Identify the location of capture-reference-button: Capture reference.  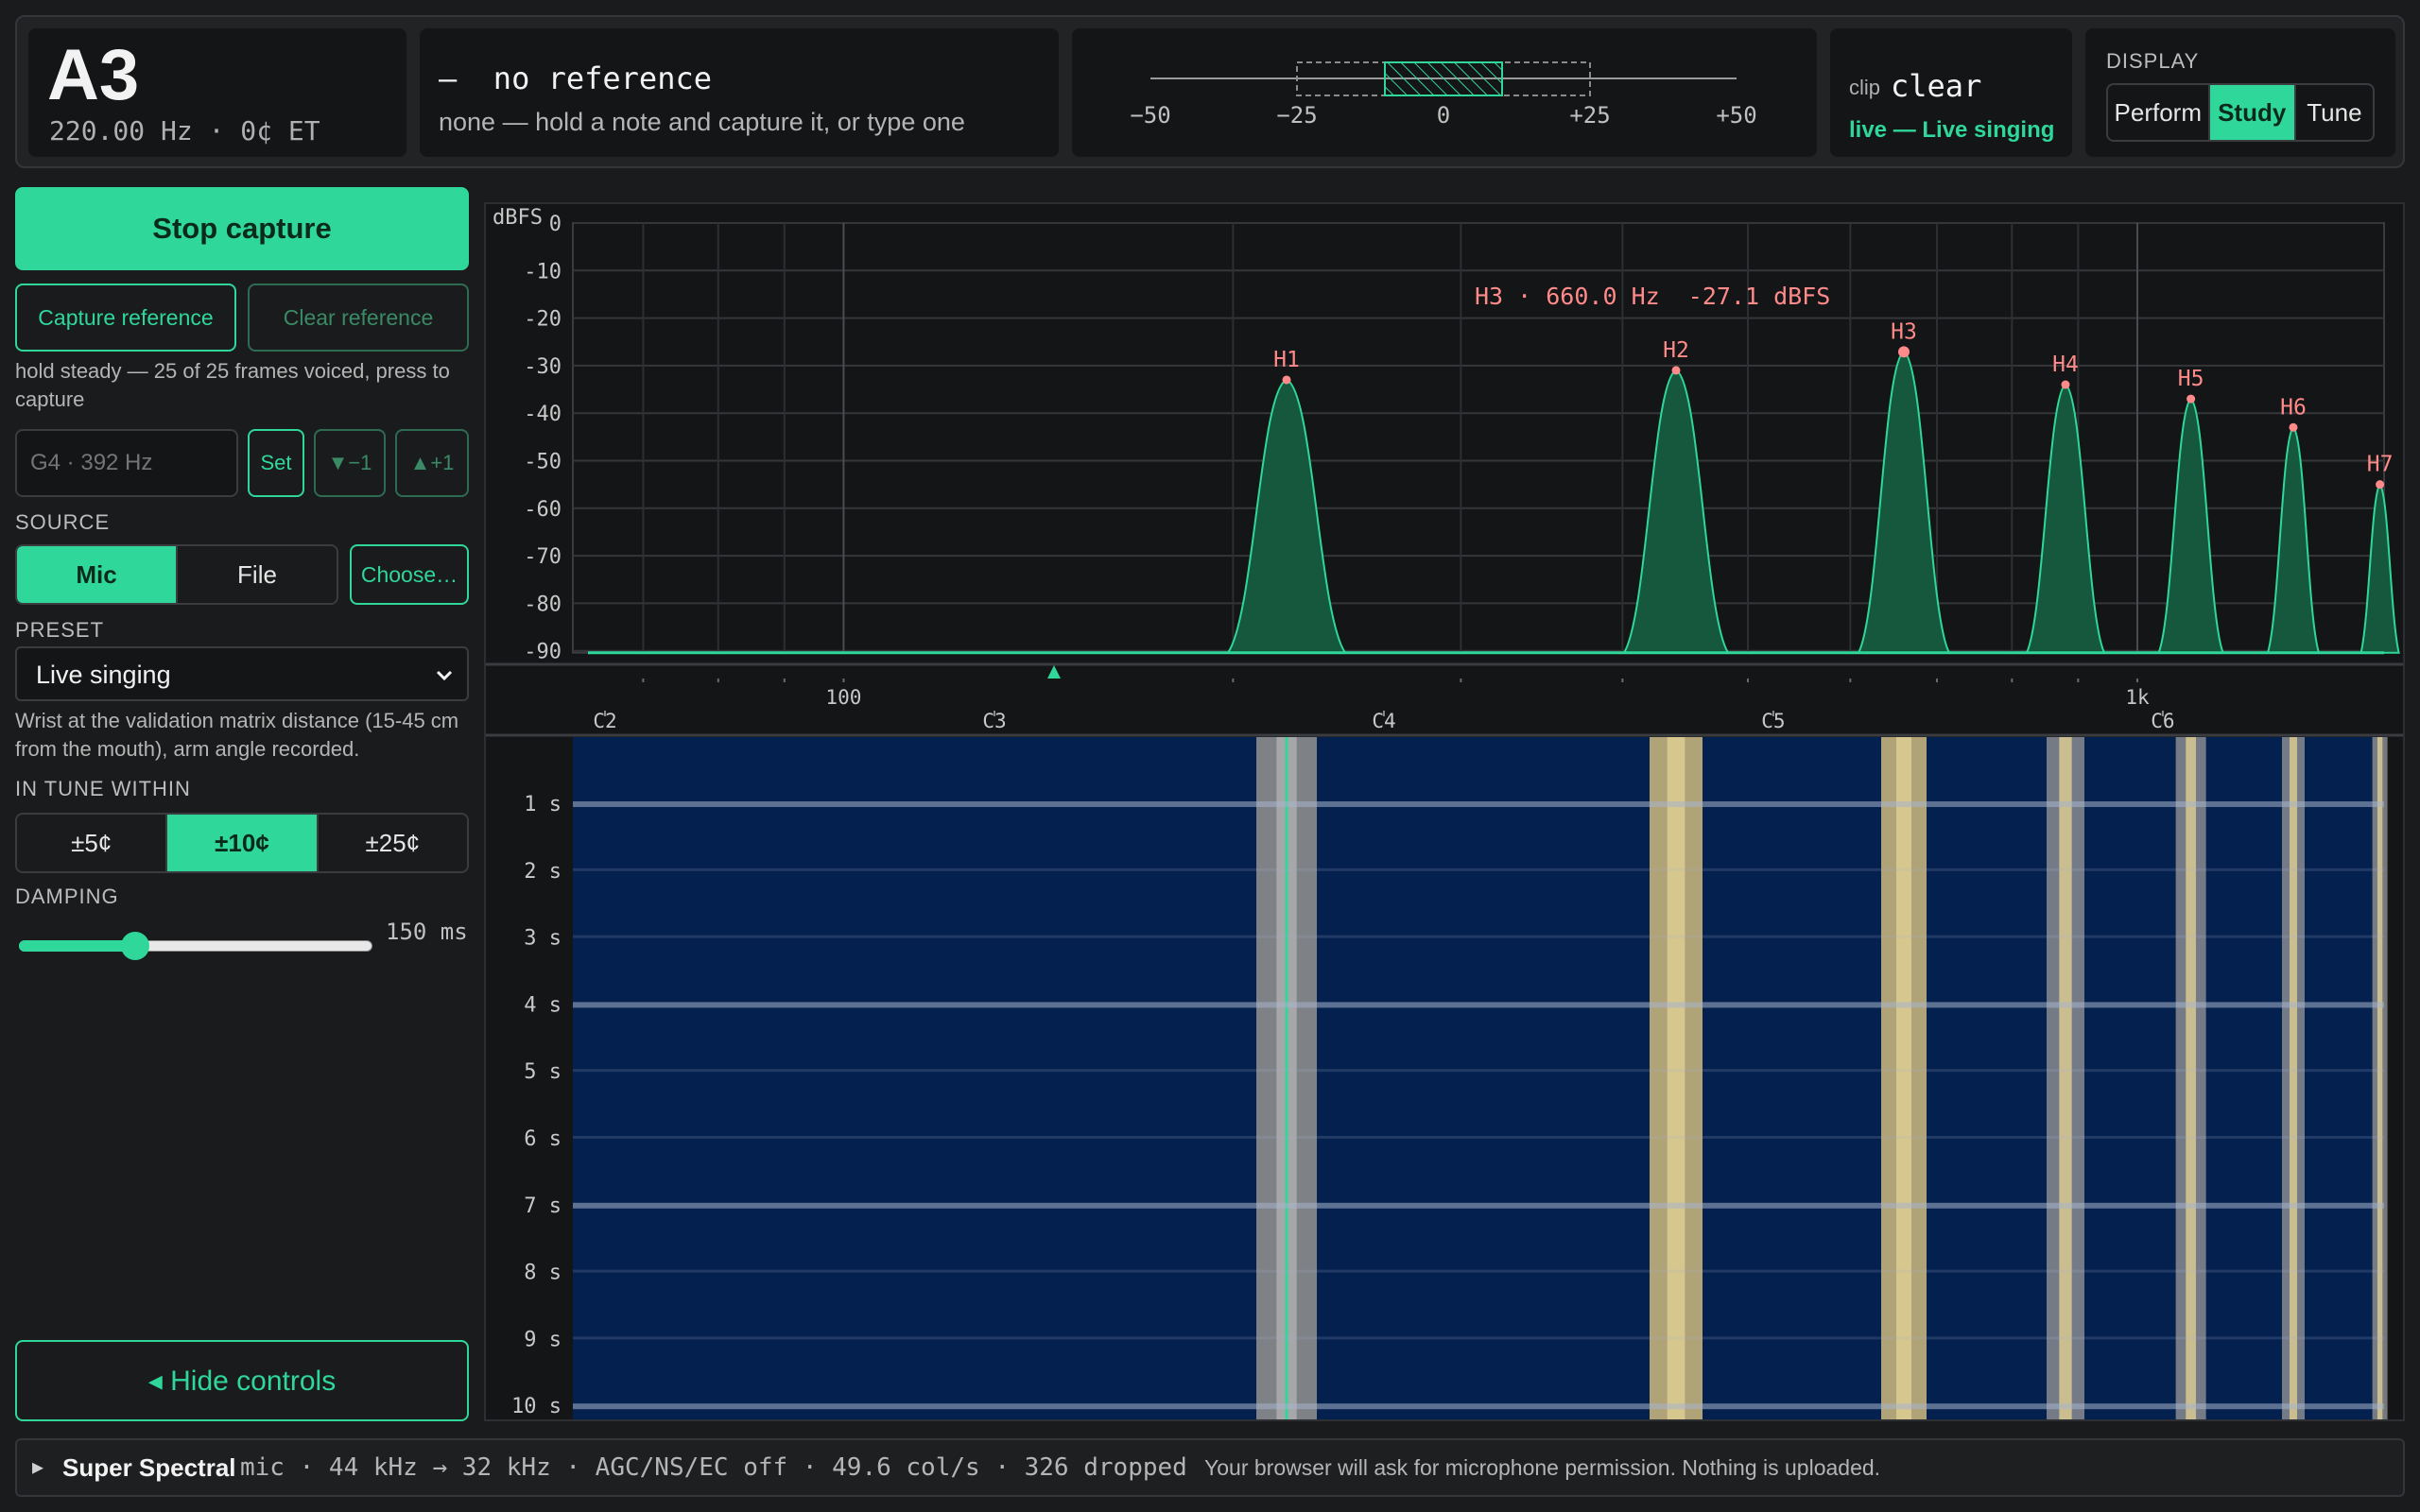
(125, 318).